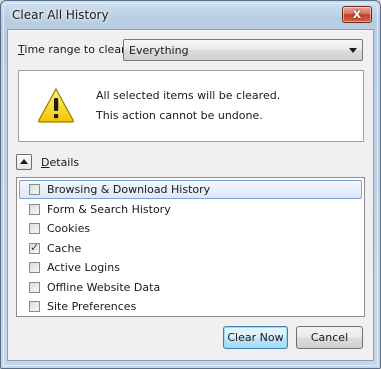  I want to click on list-item-label: Active Logins, so click(83, 267).